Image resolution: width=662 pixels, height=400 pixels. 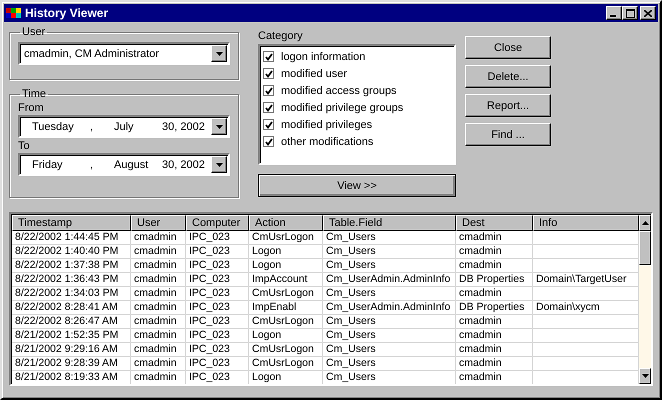 What do you see at coordinates (568, 307) in the screenshot?
I see `table-cell: Domain\xycm` at bounding box center [568, 307].